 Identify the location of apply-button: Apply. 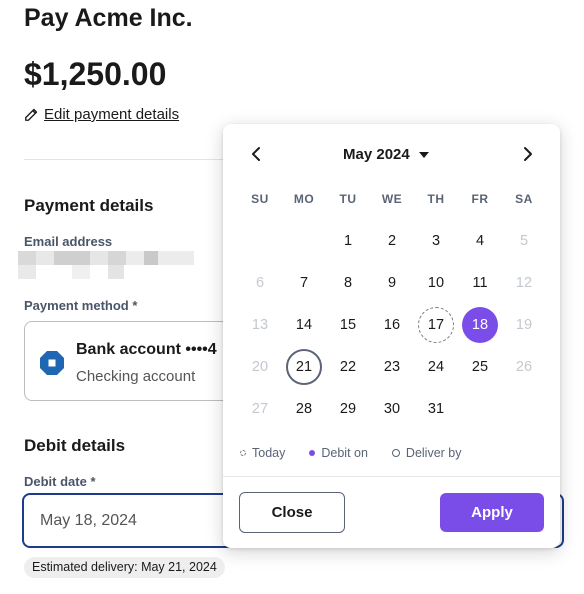
(492, 512).